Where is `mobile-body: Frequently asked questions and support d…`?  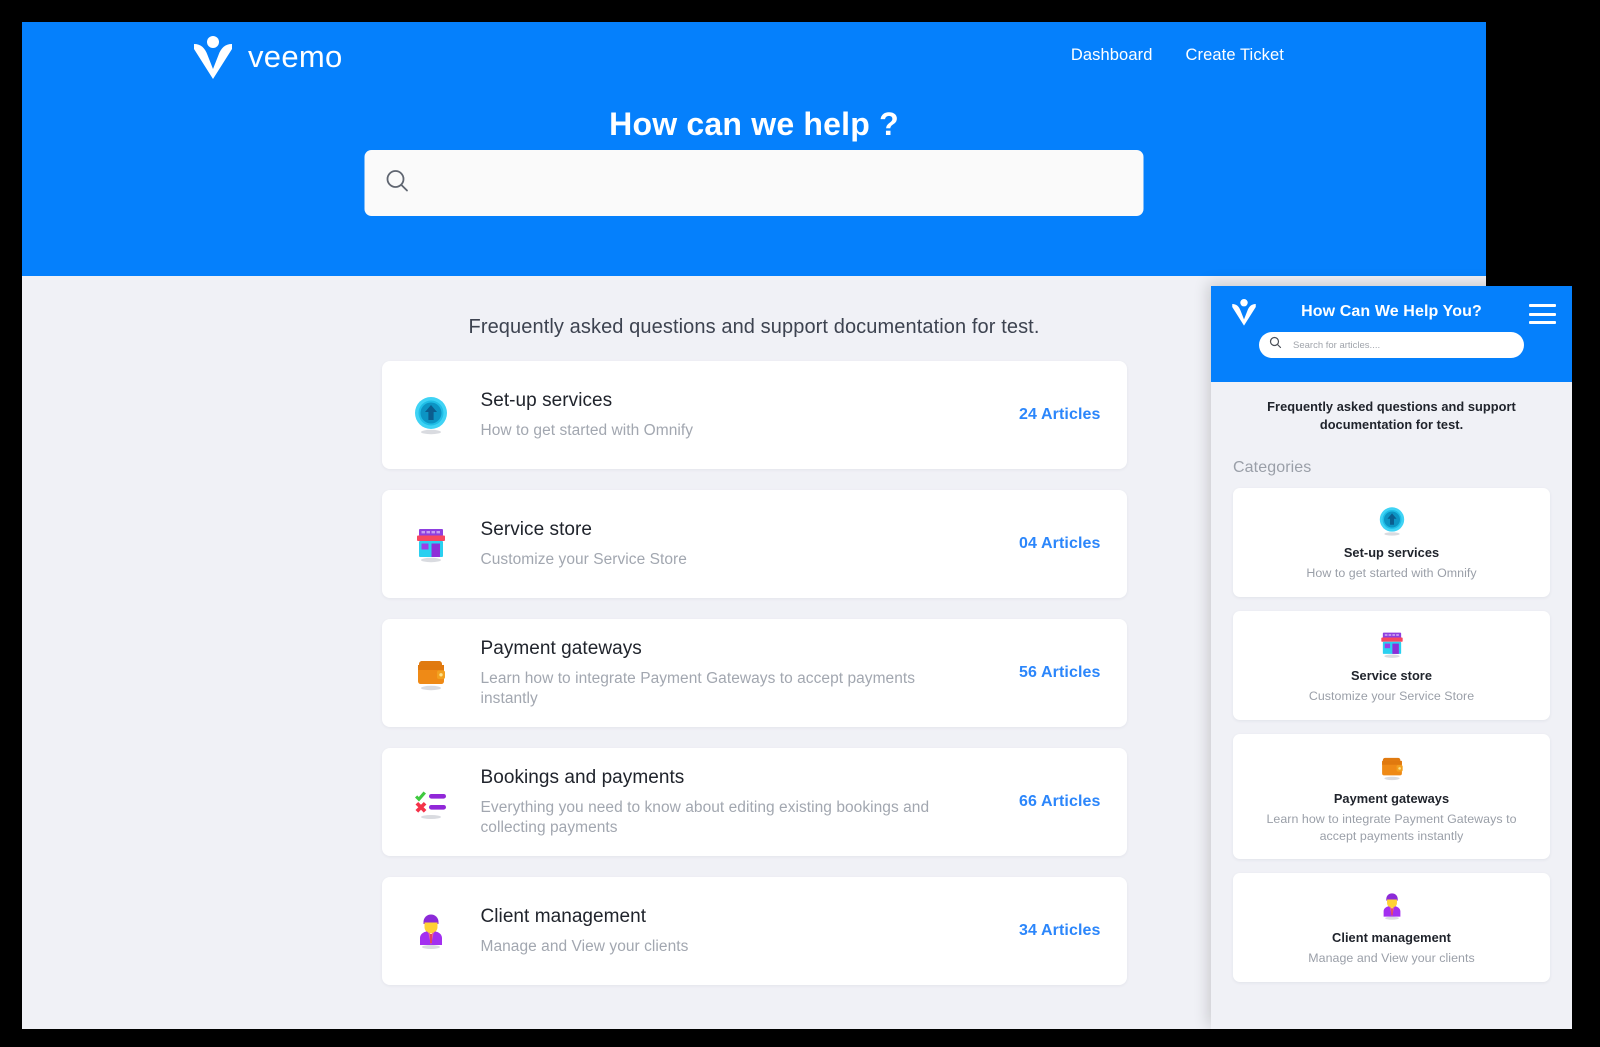
mobile-body: Frequently asked questions and support d… is located at coordinates (1391, 682).